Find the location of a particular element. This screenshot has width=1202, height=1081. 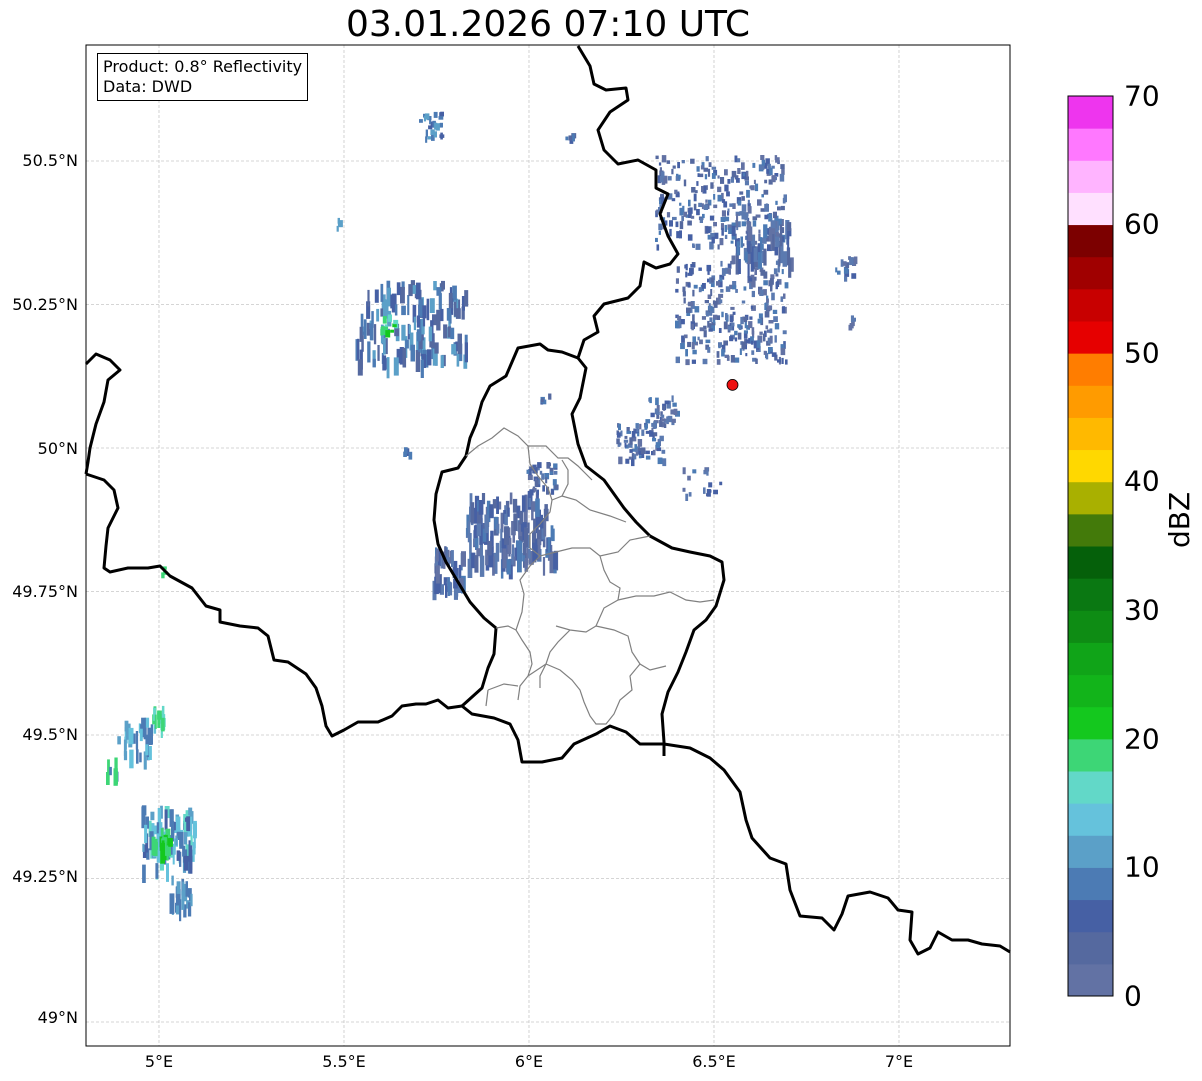

lat-tick-label: 49.75°N is located at coordinates (45, 591).